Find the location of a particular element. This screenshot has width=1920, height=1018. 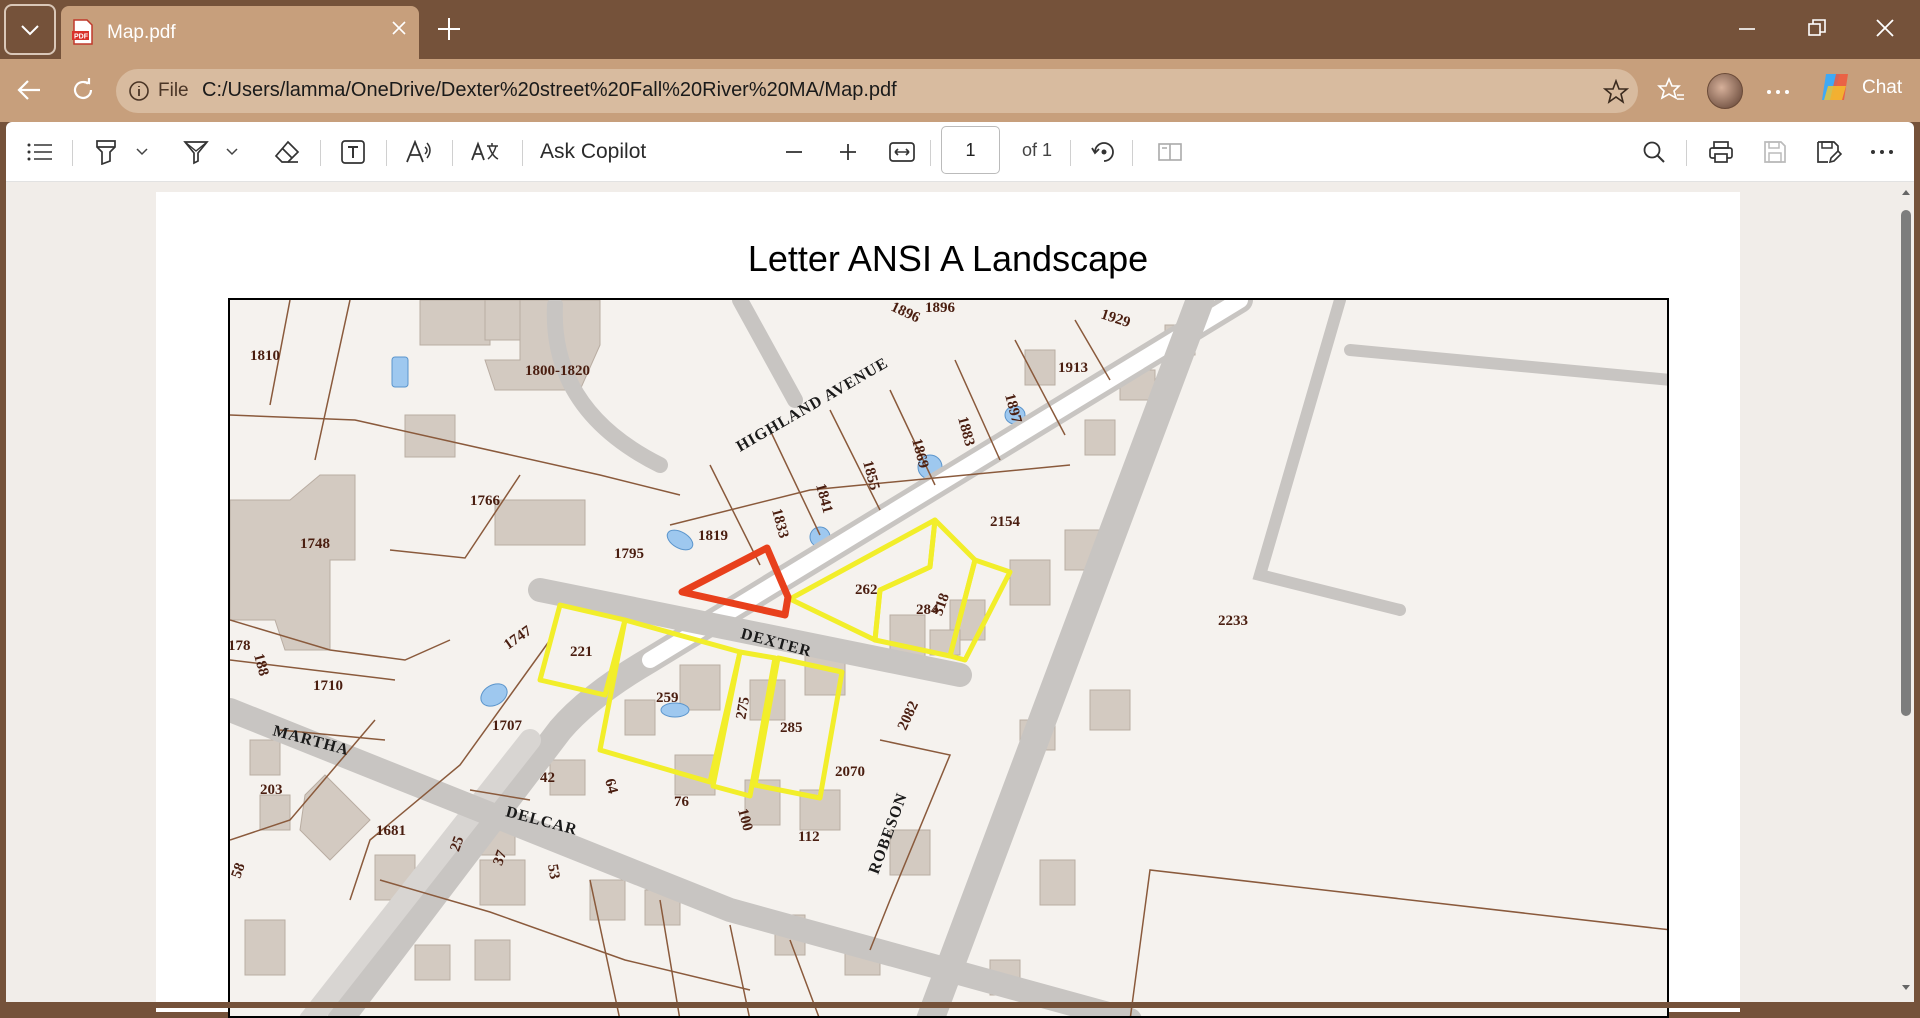

zoom-in-button is located at coordinates (848, 152).